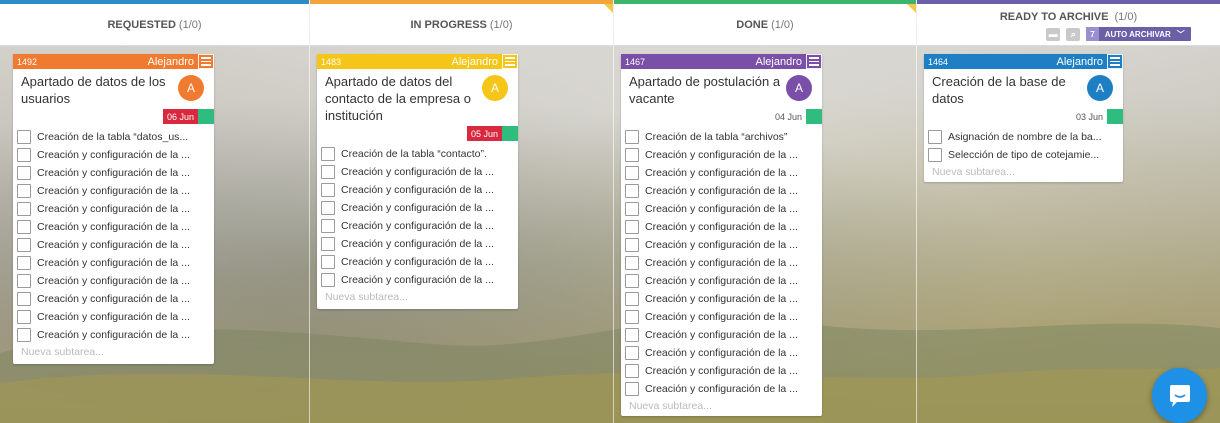 This screenshot has height=423, width=1220. Describe the element at coordinates (721, 137) in the screenshot. I see `subtask-item: Creación de la tabla “archivos”` at that location.